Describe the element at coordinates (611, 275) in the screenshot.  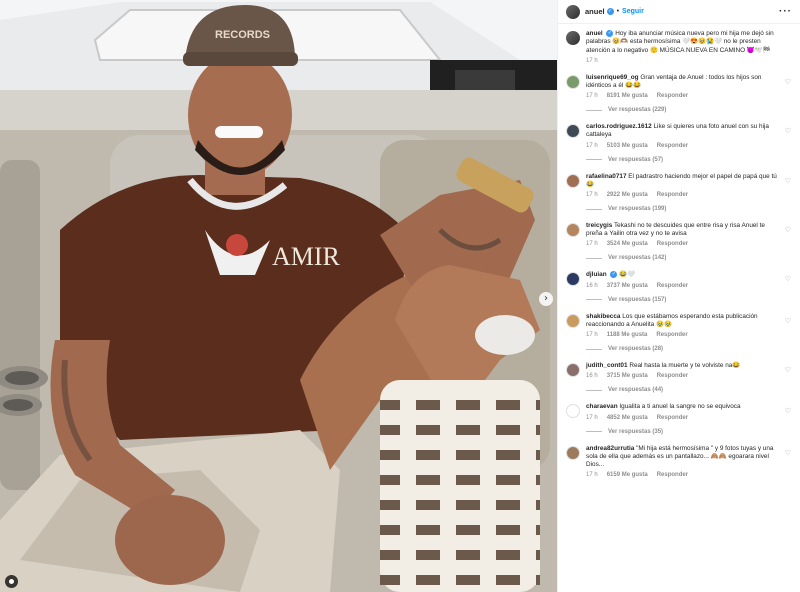
I see `comment-text: djluian ✓ 😂🤍` at that location.